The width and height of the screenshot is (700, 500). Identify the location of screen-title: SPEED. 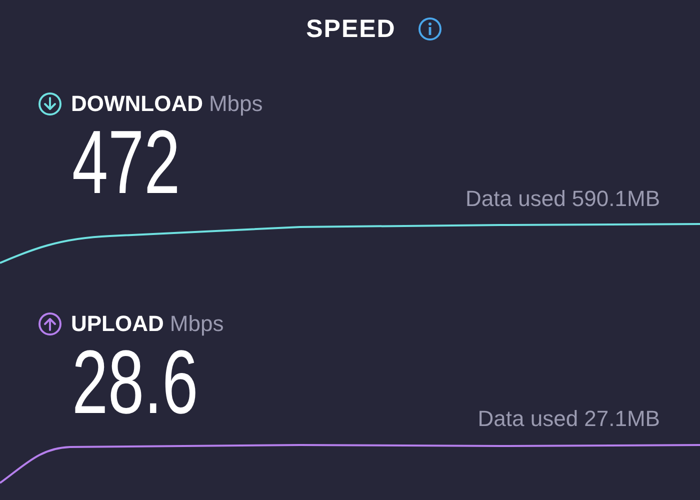
(351, 29).